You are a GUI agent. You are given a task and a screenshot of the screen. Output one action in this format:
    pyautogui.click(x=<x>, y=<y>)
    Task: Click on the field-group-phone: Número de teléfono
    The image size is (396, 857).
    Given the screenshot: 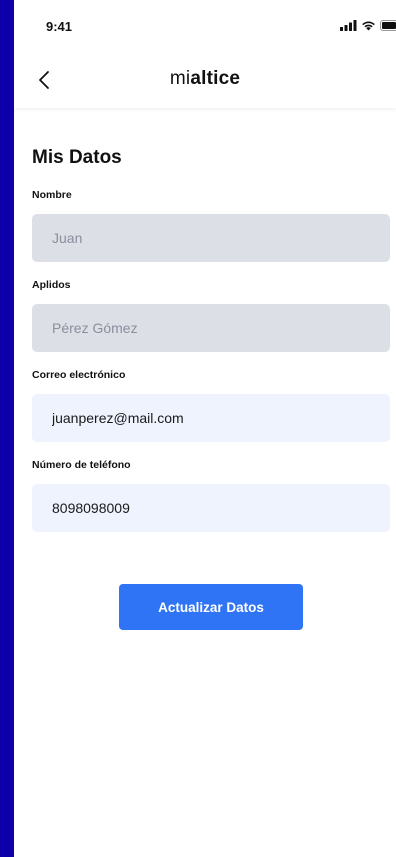 What is the action you would take?
    pyautogui.click(x=211, y=495)
    